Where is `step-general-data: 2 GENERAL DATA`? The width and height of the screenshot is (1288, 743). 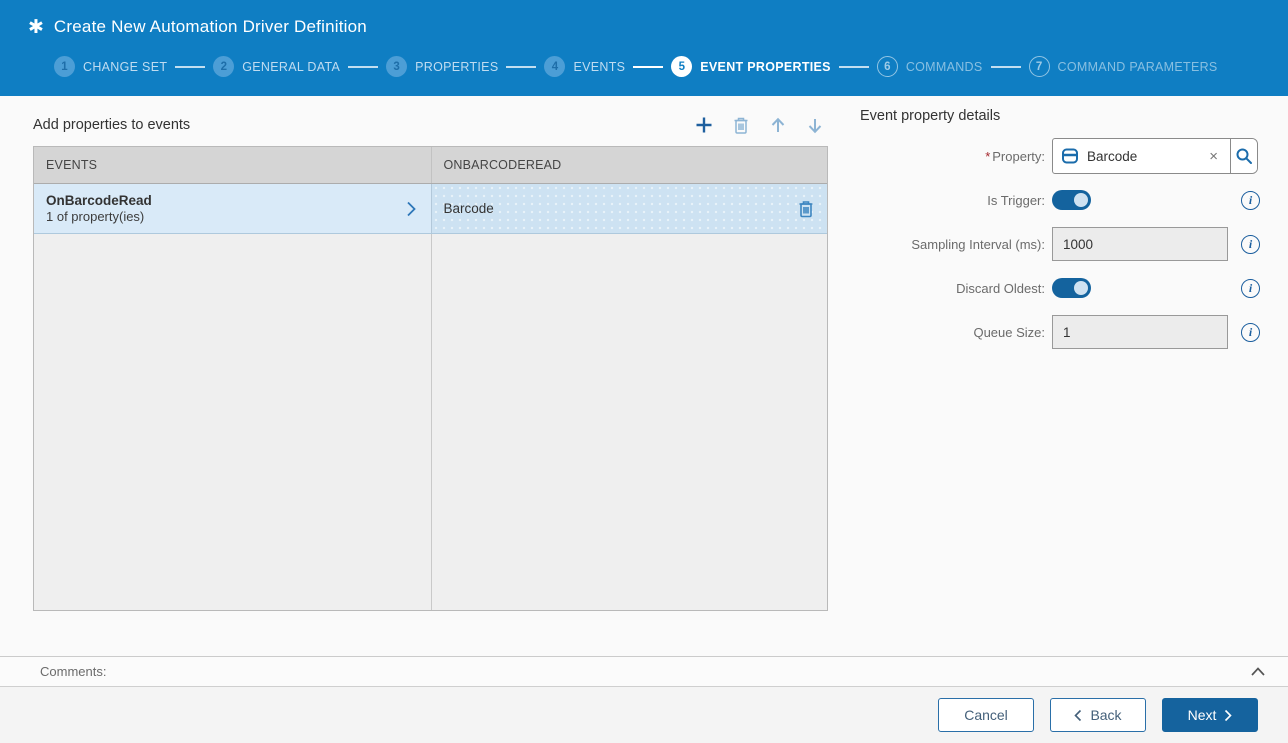 step-general-data: 2 GENERAL DATA is located at coordinates (276, 66).